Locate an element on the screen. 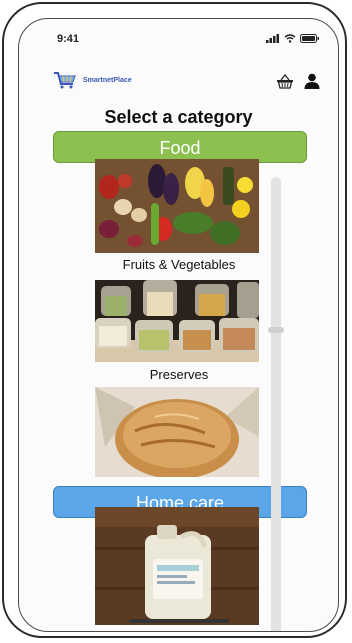 The width and height of the screenshot is (352, 643). user-icon is located at coordinates (312, 81).